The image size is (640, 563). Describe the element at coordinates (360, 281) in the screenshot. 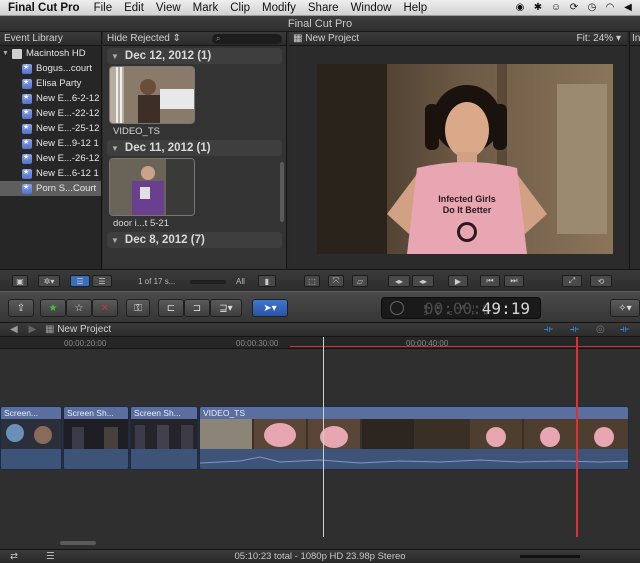

I see `crop-icon: ▱` at that location.